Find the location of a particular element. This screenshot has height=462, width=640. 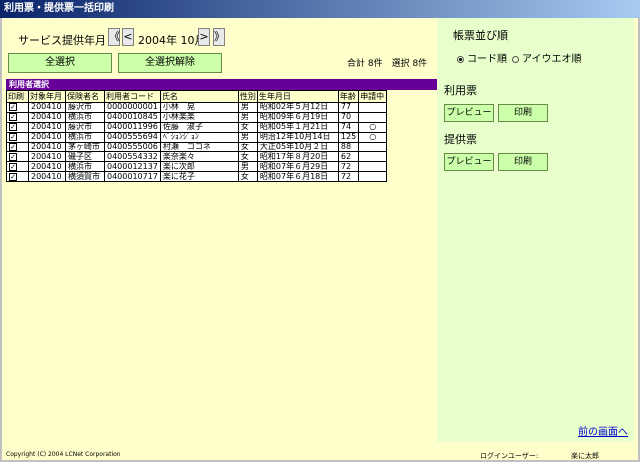

prev-month-button: < is located at coordinates (128, 37).